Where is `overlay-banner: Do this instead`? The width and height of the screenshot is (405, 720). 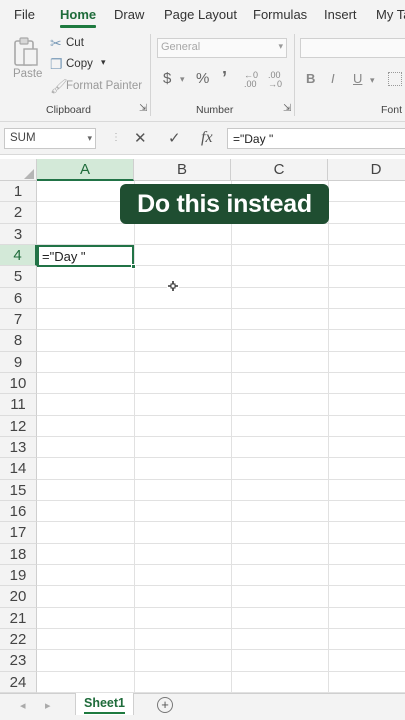 overlay-banner: Do this instead is located at coordinates (224, 204).